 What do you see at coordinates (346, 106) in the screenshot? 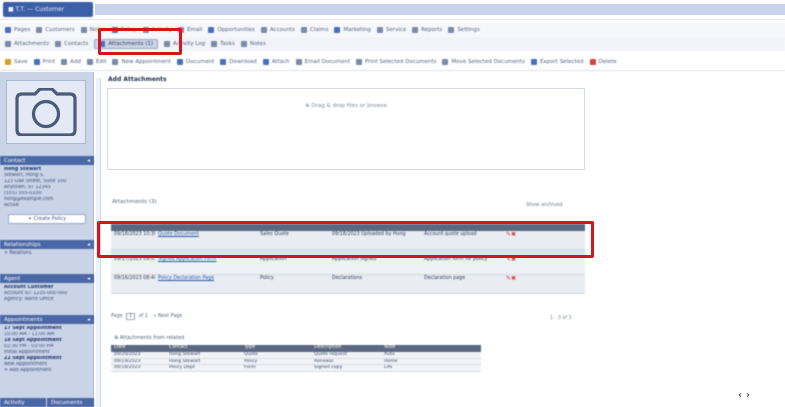
I see `upload-hint: ⊕ Drag & drop files or browse` at bounding box center [346, 106].